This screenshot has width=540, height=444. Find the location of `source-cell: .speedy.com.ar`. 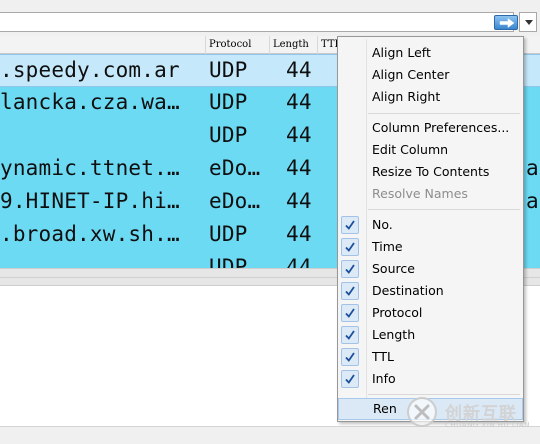

source-cell: .speedy.com.ar is located at coordinates (90, 70).